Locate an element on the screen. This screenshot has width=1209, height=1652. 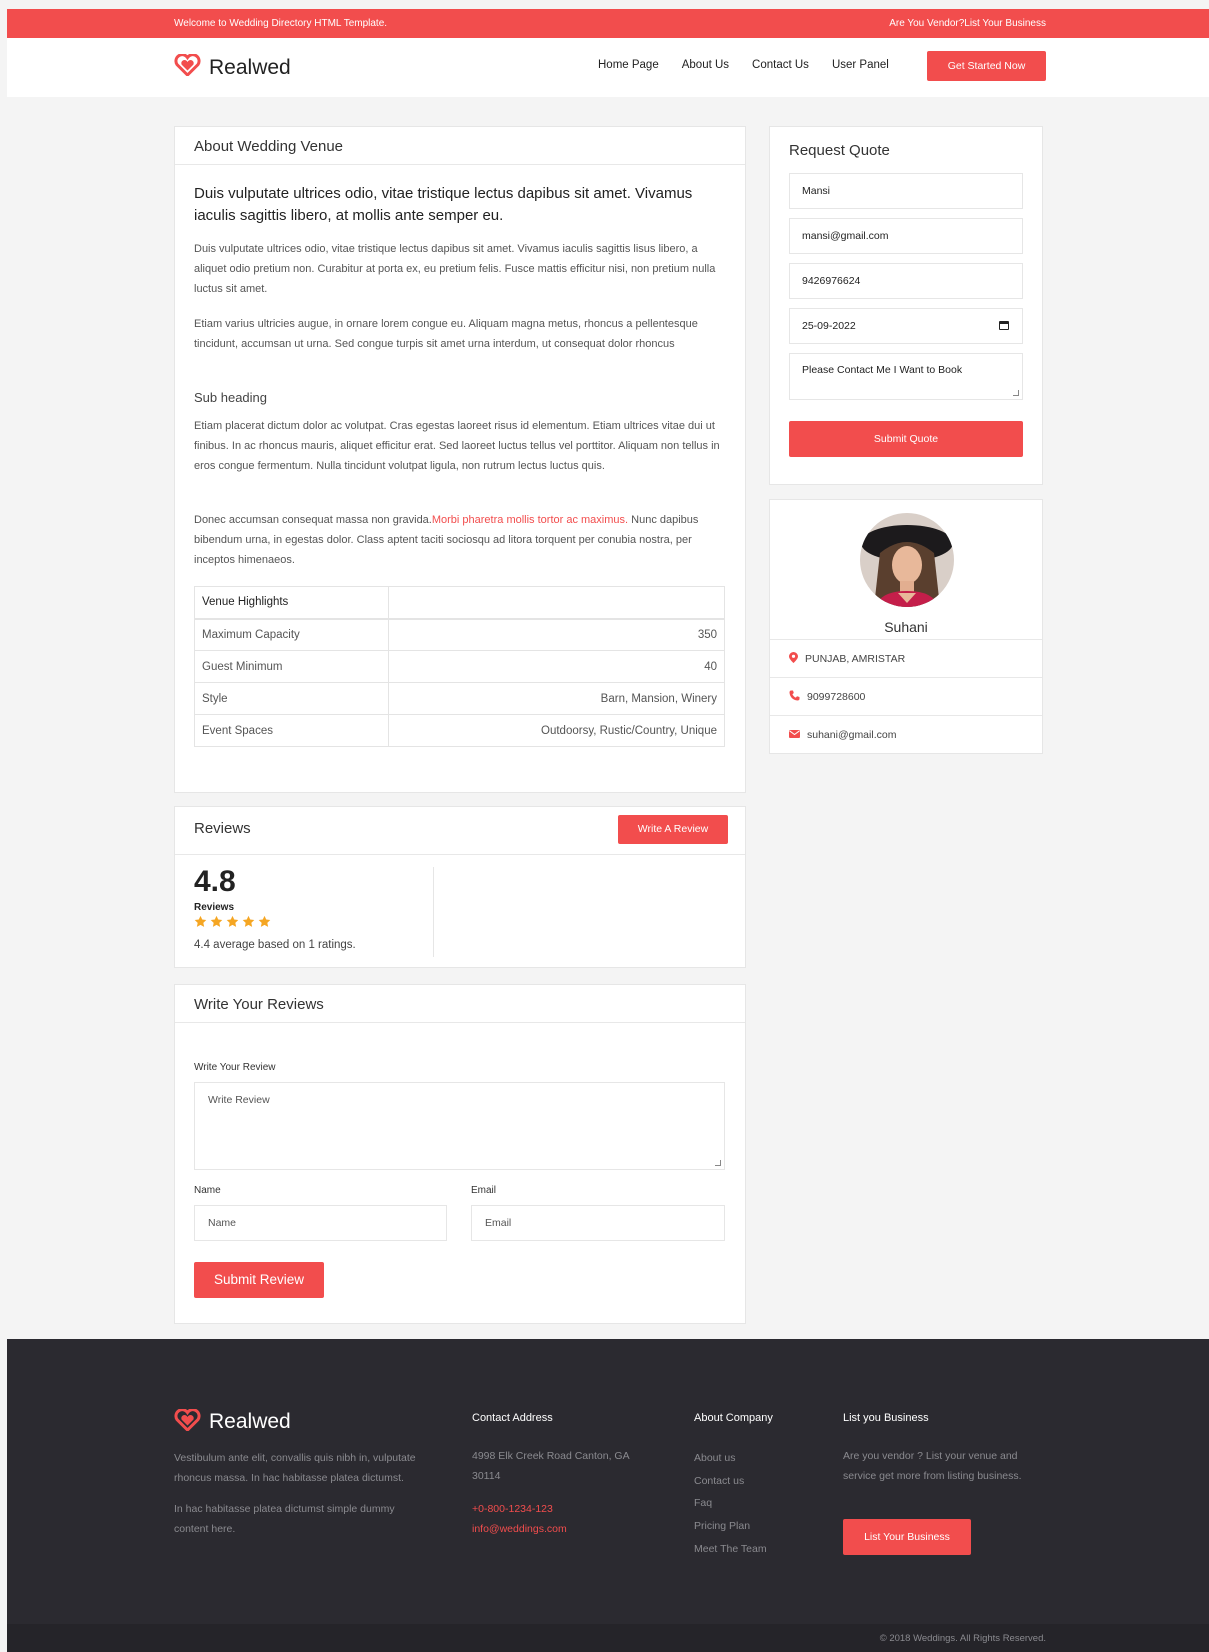
footer-logo: Realwed is located at coordinates (232, 1421).